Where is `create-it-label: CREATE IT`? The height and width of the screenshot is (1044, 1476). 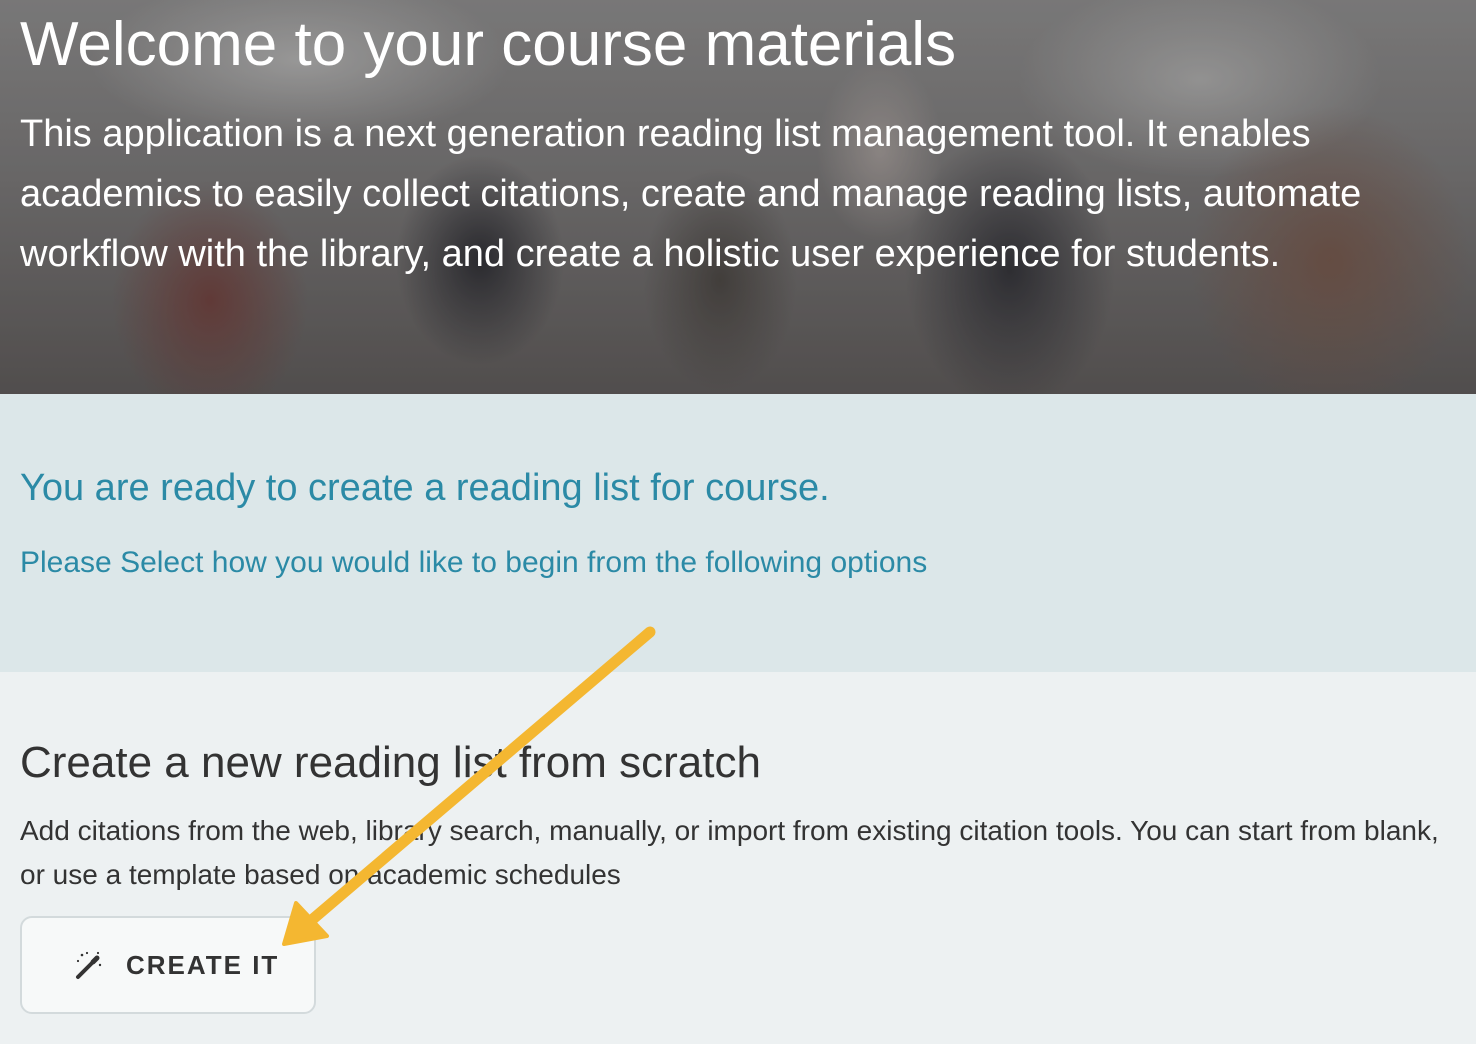 create-it-label: CREATE IT is located at coordinates (203, 964).